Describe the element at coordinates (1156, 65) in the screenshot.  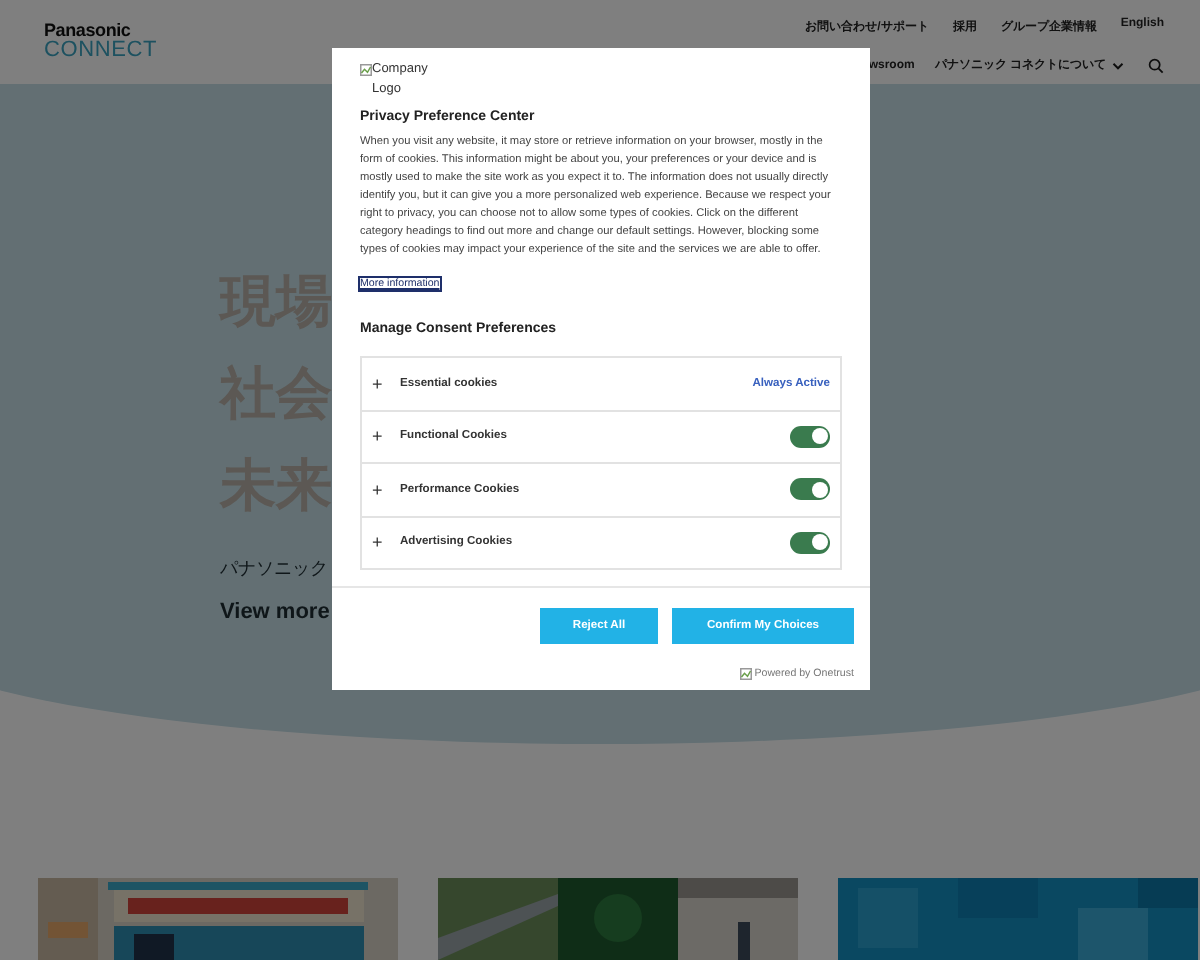
I see `search-icon` at that location.